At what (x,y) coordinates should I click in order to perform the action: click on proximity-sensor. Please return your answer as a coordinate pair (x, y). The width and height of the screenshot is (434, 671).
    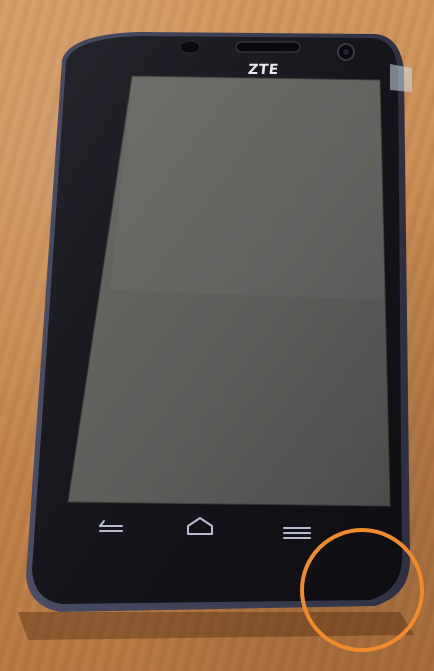
    Looking at the image, I should click on (190, 47).